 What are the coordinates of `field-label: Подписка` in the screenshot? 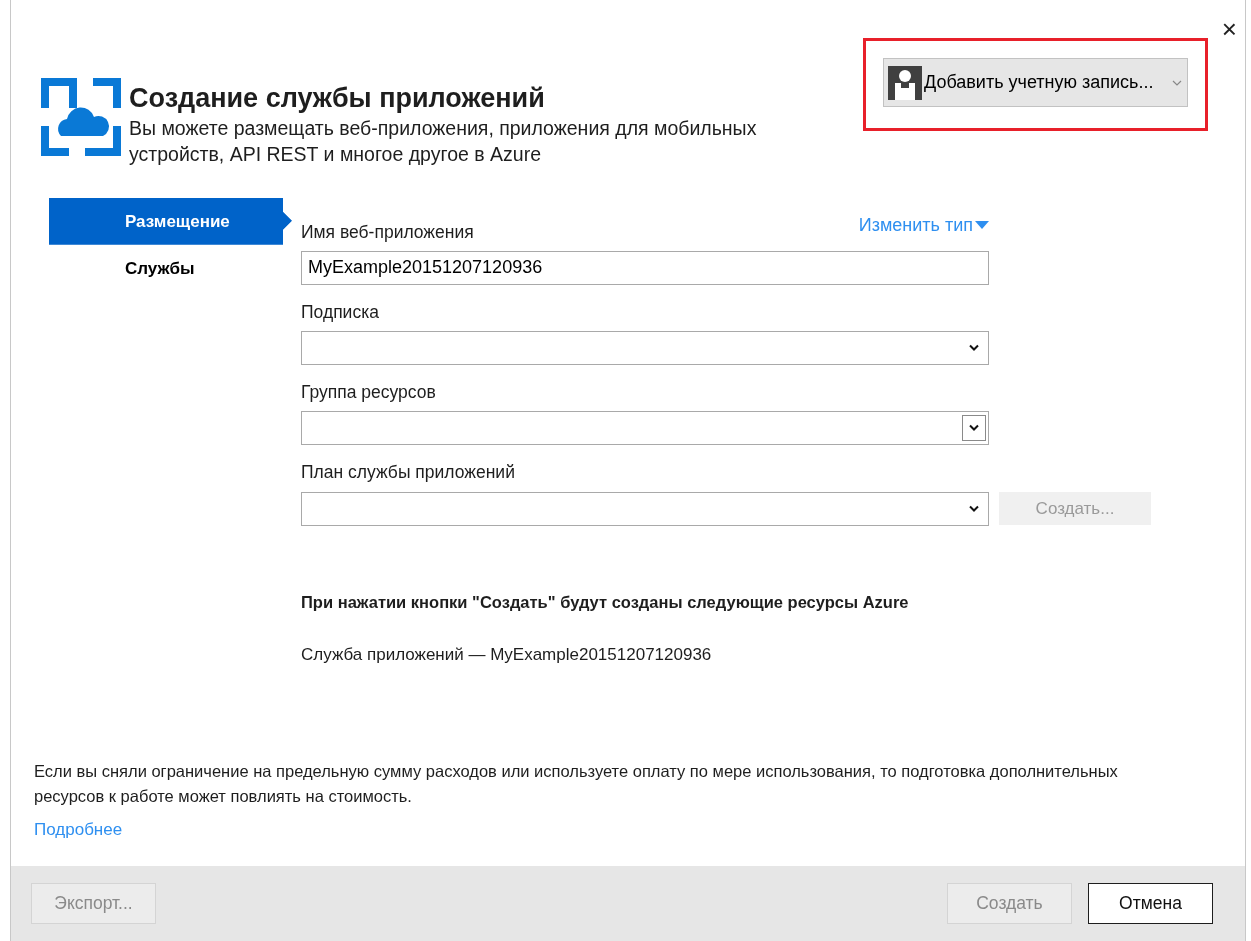 It's located at (340, 312).